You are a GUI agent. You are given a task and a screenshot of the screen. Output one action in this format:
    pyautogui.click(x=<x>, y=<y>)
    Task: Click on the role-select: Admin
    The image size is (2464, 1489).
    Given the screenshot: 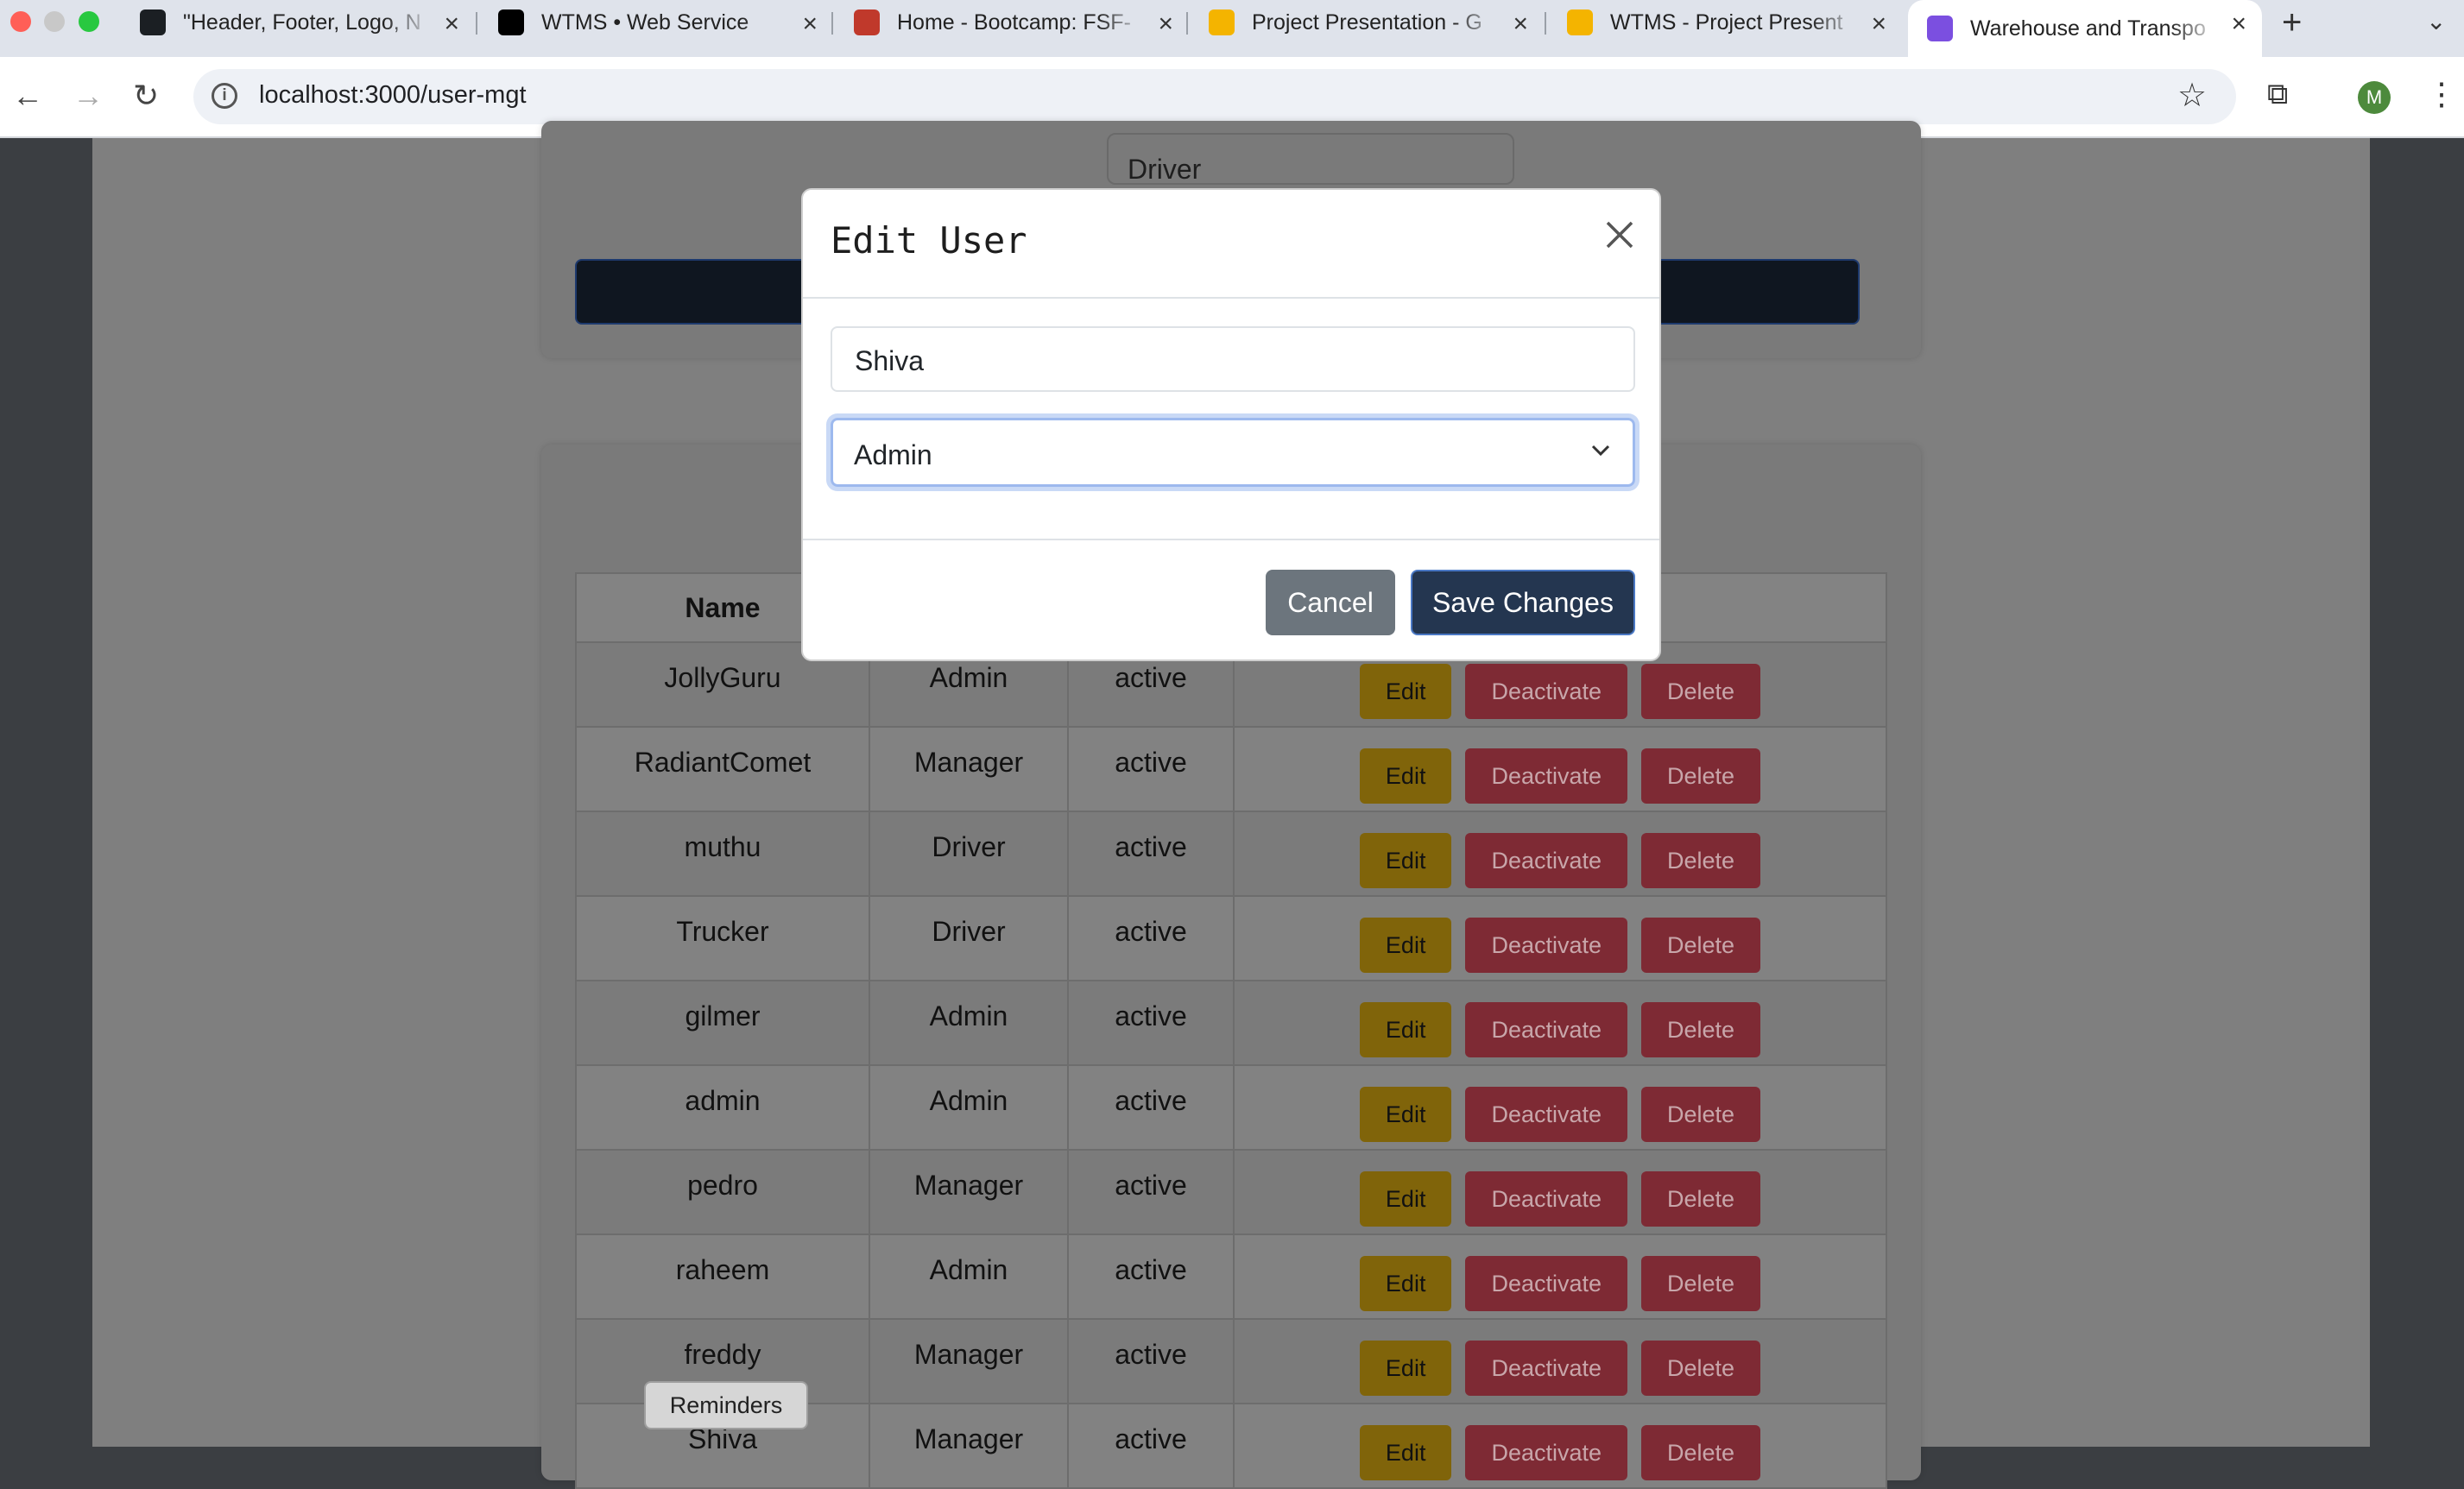 What is the action you would take?
    pyautogui.click(x=1233, y=452)
    